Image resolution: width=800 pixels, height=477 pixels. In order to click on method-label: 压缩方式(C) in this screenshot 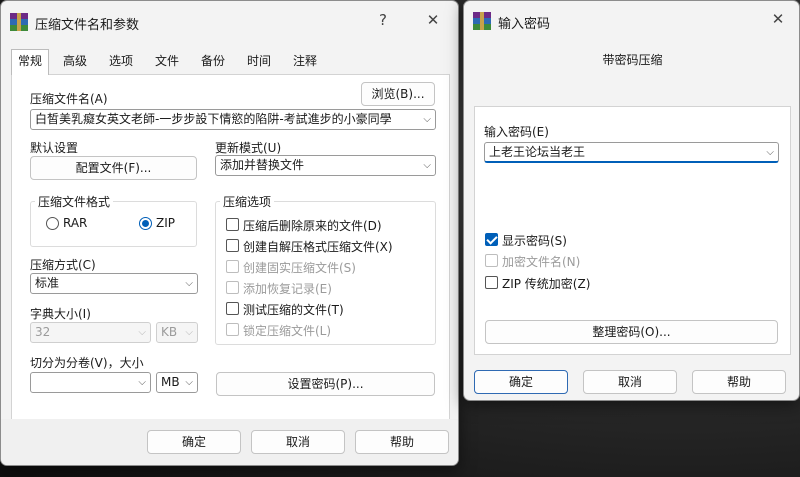, I will do `click(63, 265)`.